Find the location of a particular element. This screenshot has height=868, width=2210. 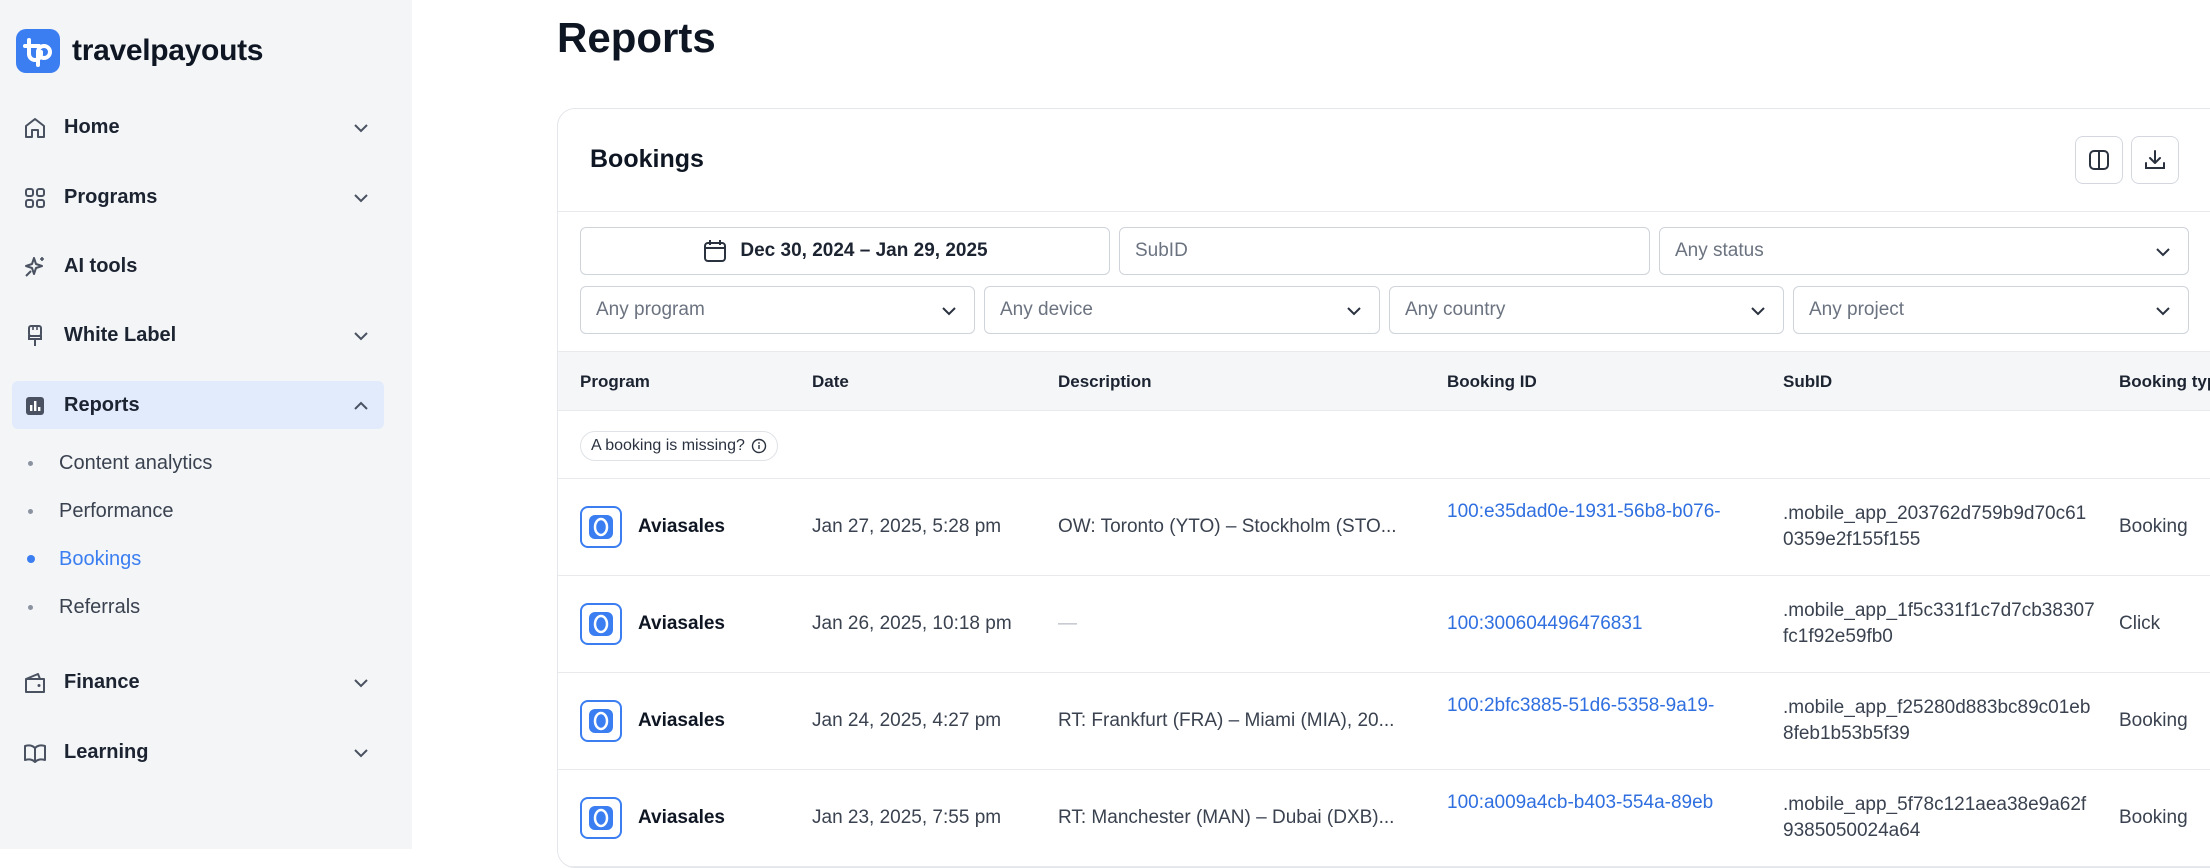

sidebar-item-ai-tools: AI tools is located at coordinates (198, 266).